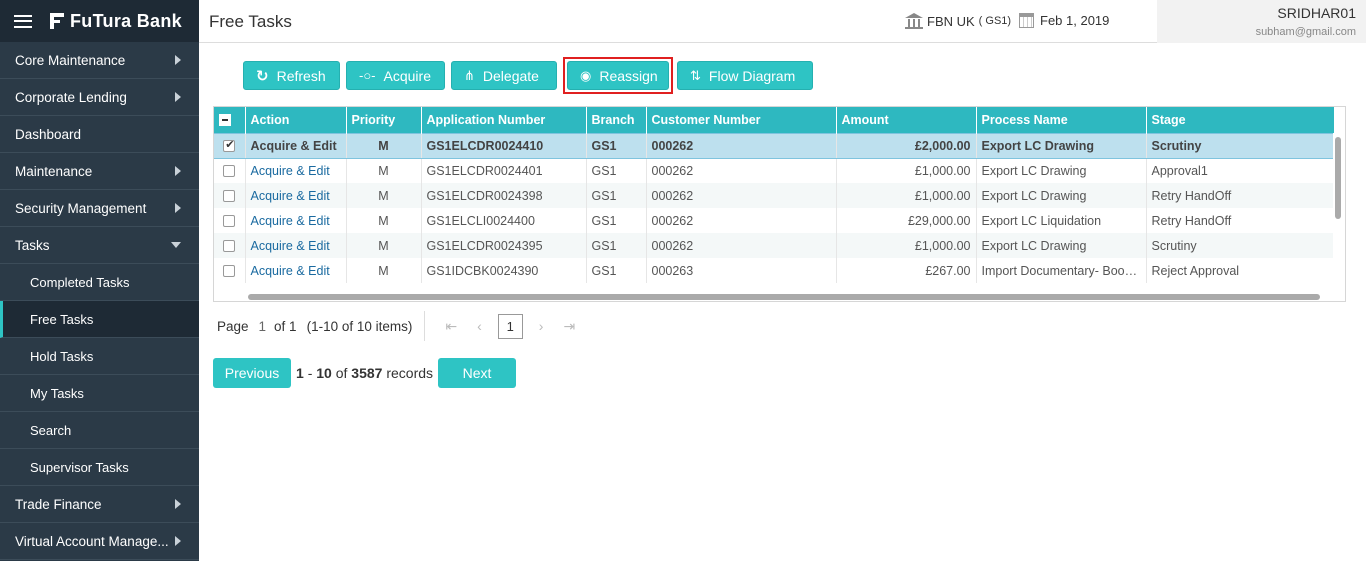 The width and height of the screenshot is (1366, 561). Describe the element at coordinates (695, 75) in the screenshot. I see `flow-diagram-icon: ⇅` at that location.